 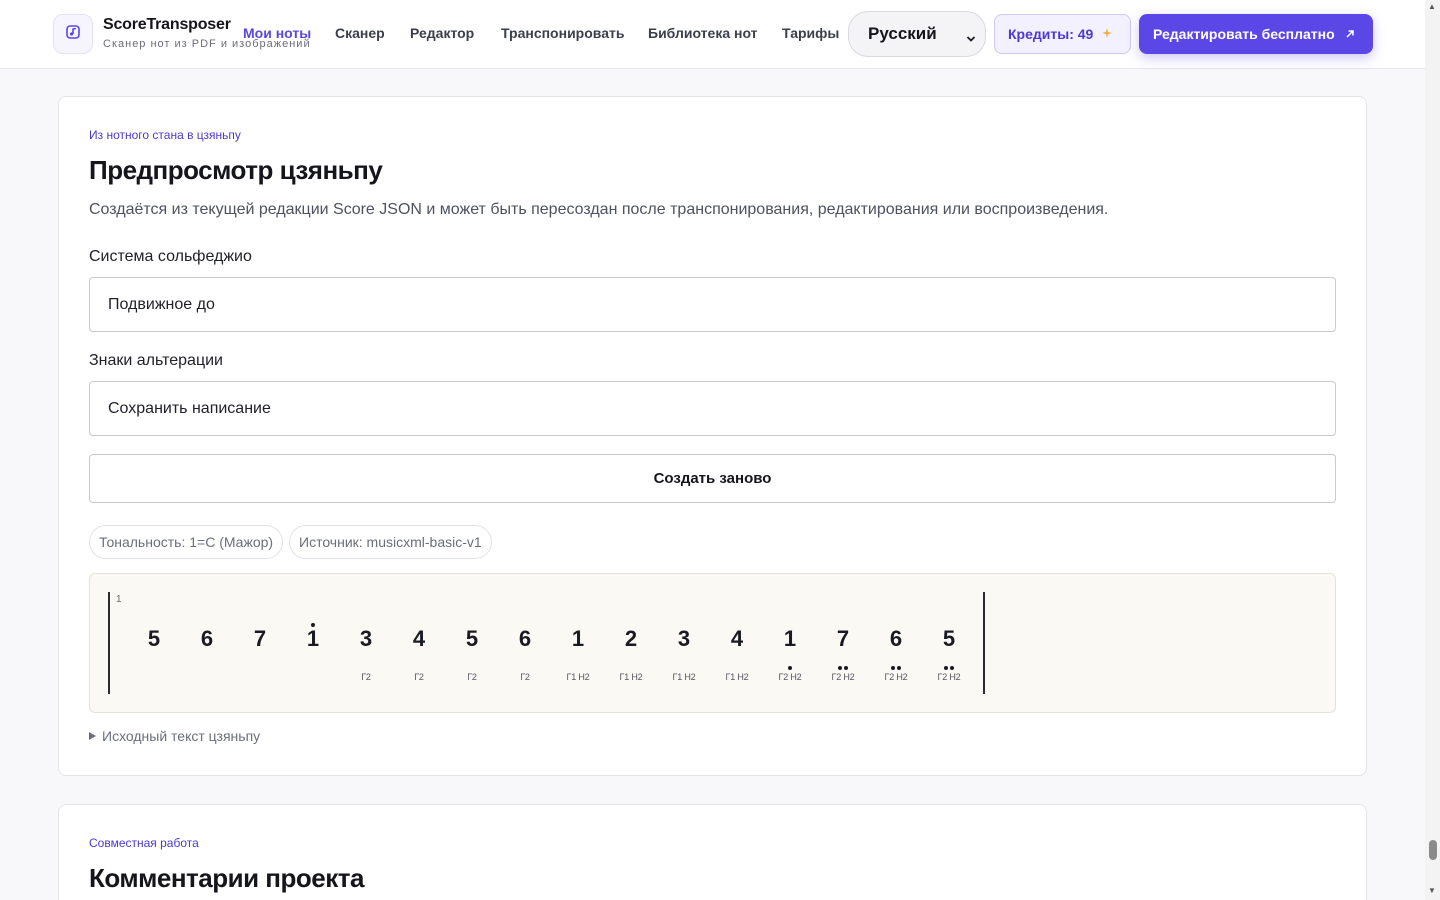 I want to click on nav-my-scores: Мои ноты, so click(x=277, y=33).